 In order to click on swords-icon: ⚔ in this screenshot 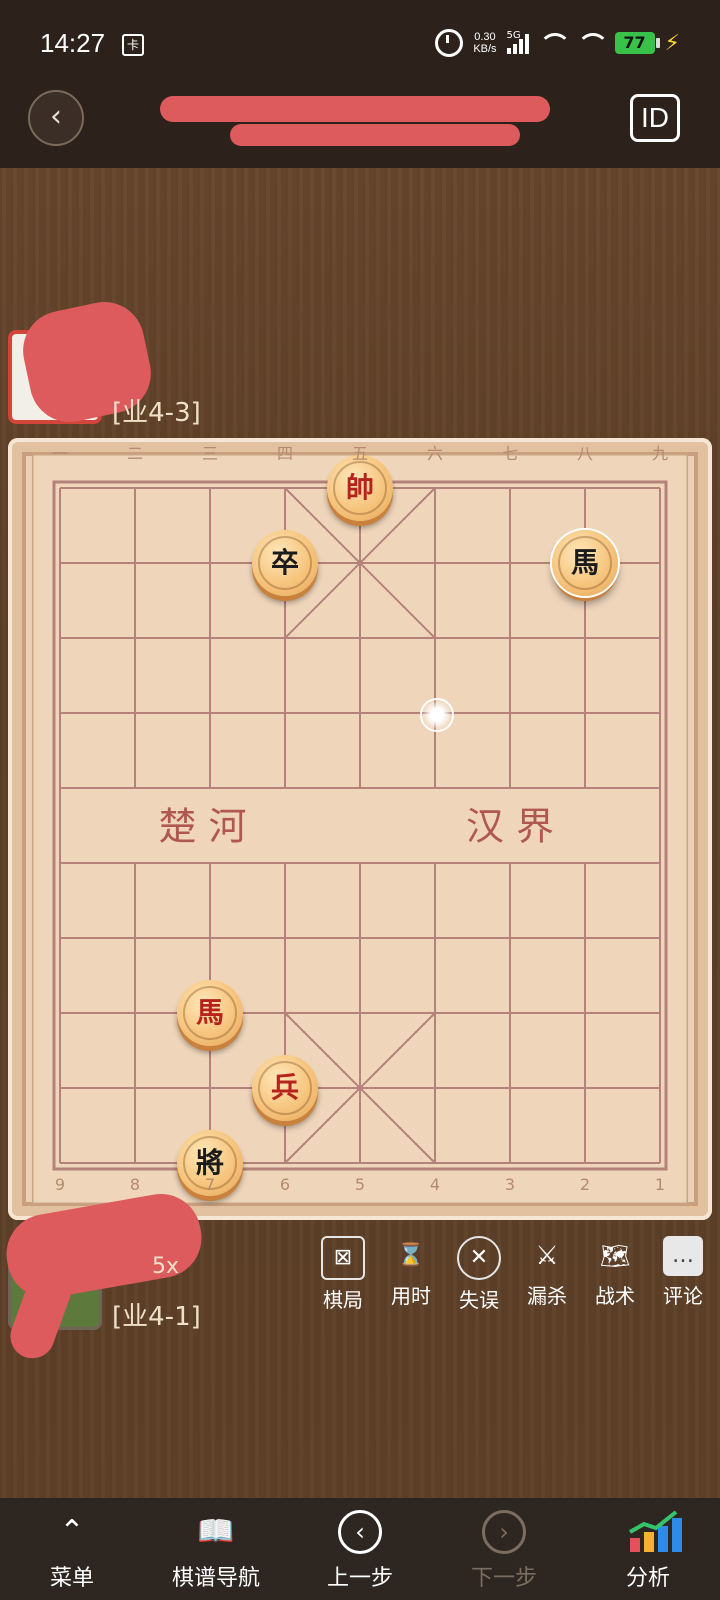, I will do `click(547, 1256)`.